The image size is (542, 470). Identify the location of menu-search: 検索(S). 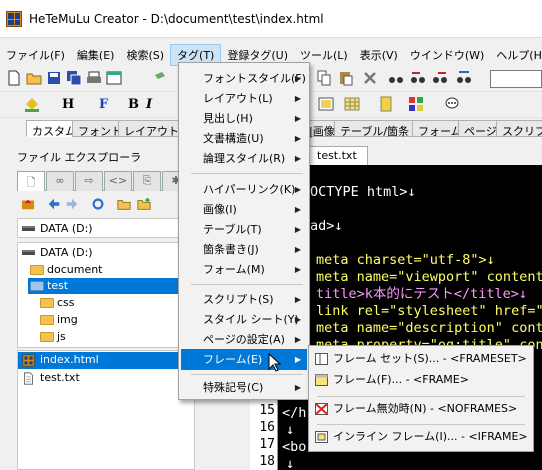
(145, 55).